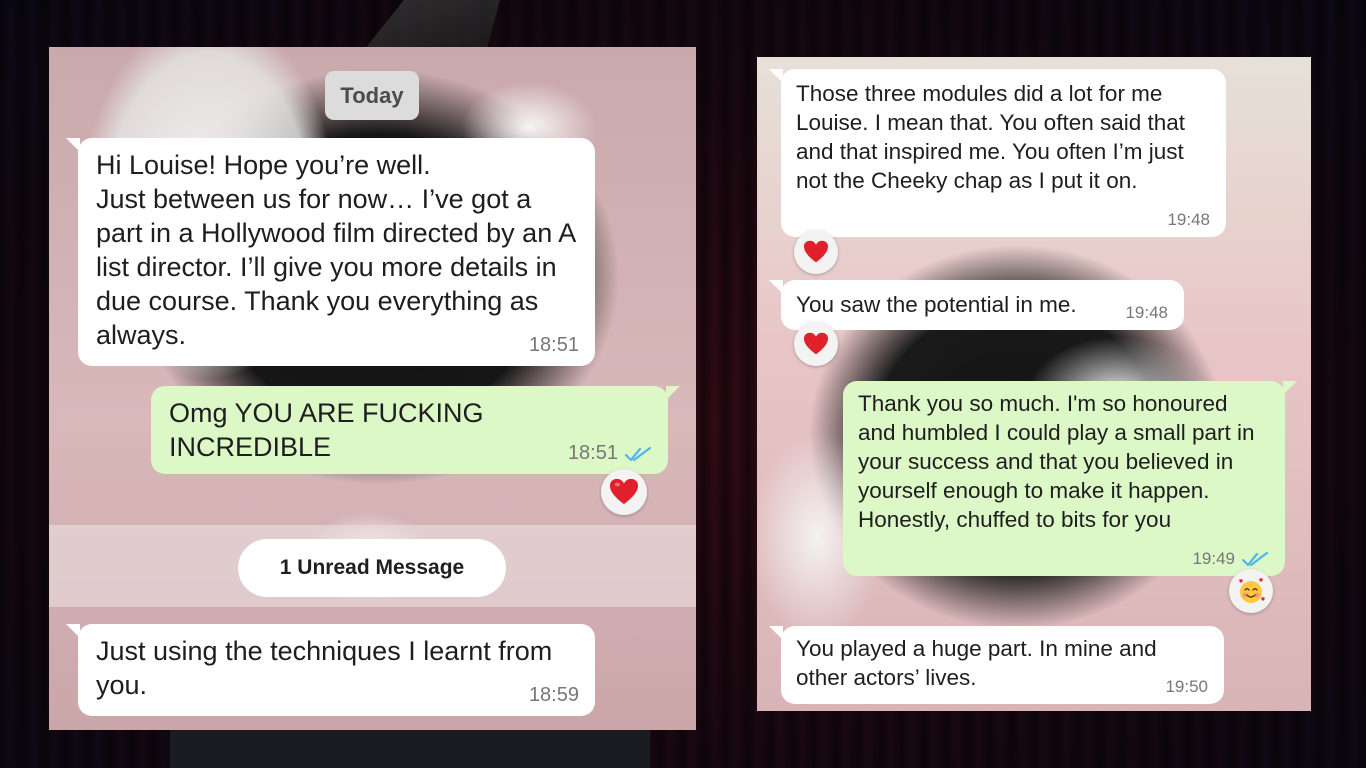 Image resolution: width=1366 pixels, height=768 pixels. I want to click on message-time: 18:59, so click(553, 695).